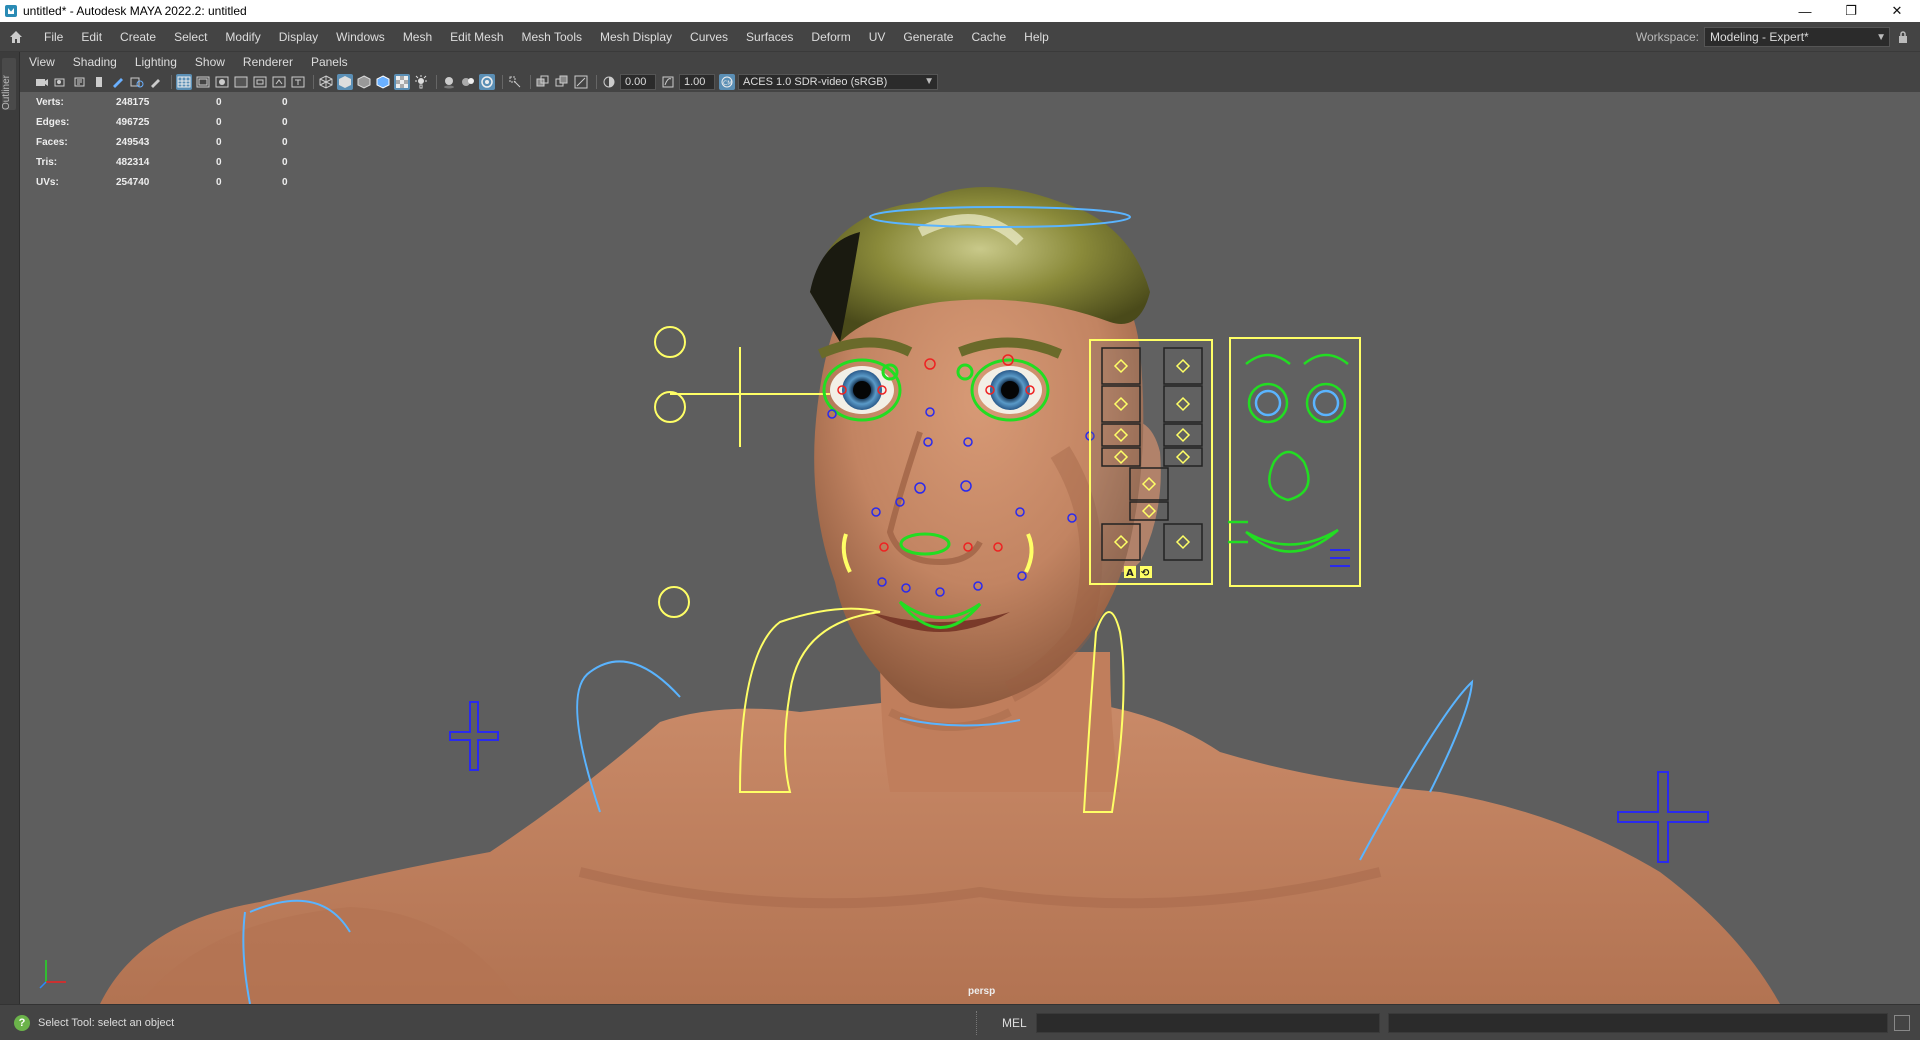 The width and height of the screenshot is (1920, 1040). Describe the element at coordinates (118, 82) in the screenshot. I see `grease-pencil-icon` at that location.